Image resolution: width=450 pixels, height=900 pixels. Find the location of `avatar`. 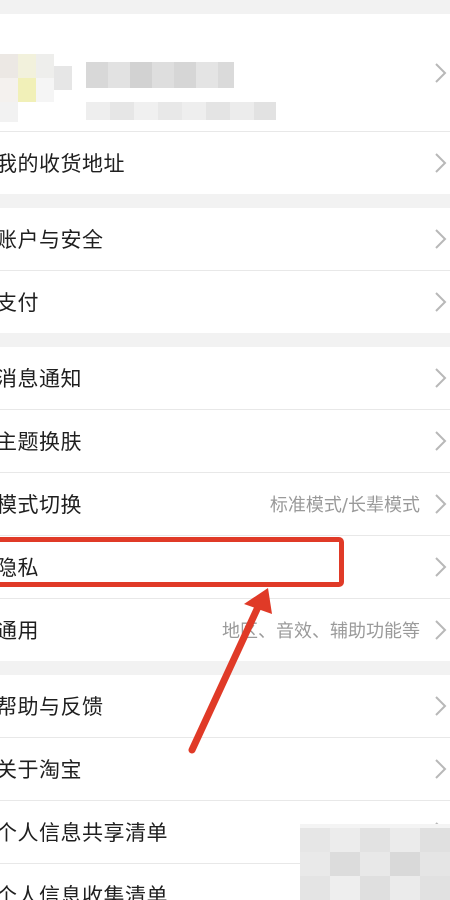

avatar is located at coordinates (39, 78).